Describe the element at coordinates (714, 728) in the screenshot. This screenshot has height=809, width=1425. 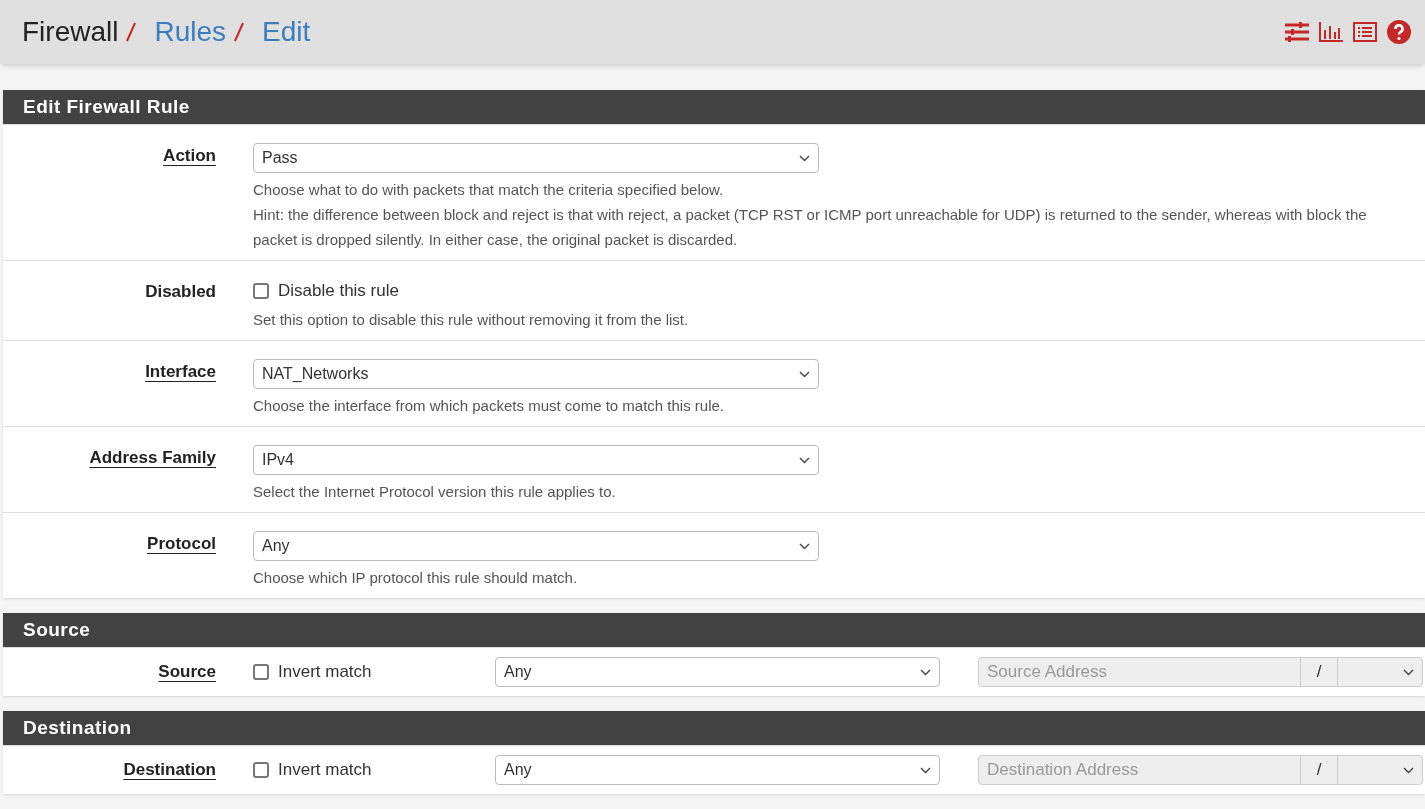
I see `panel-heading: Destination` at that location.